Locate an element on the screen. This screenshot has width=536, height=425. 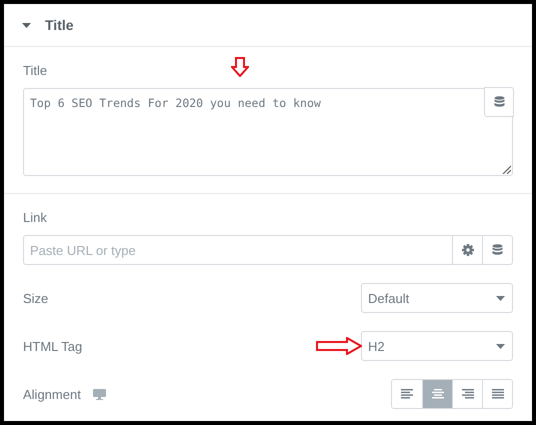
select-dropdown: H2 is located at coordinates (437, 346).